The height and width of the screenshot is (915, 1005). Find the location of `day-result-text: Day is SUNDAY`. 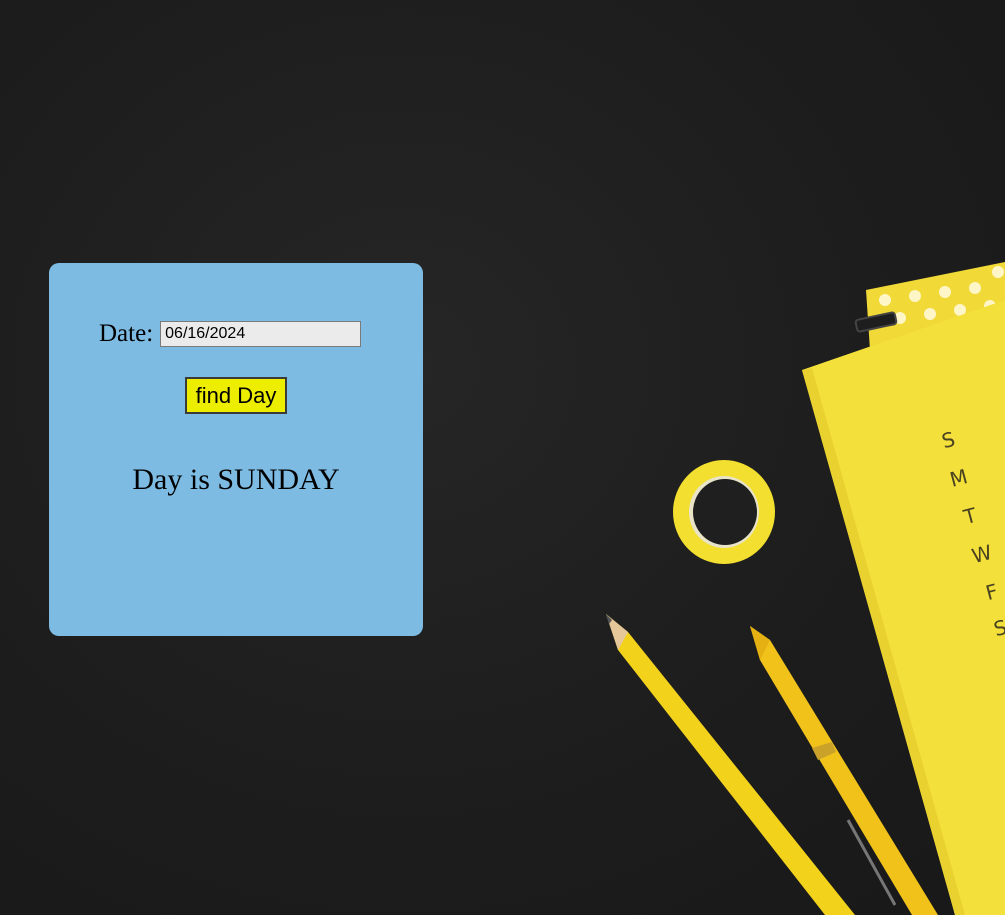

day-result-text: Day is SUNDAY is located at coordinates (236, 479).